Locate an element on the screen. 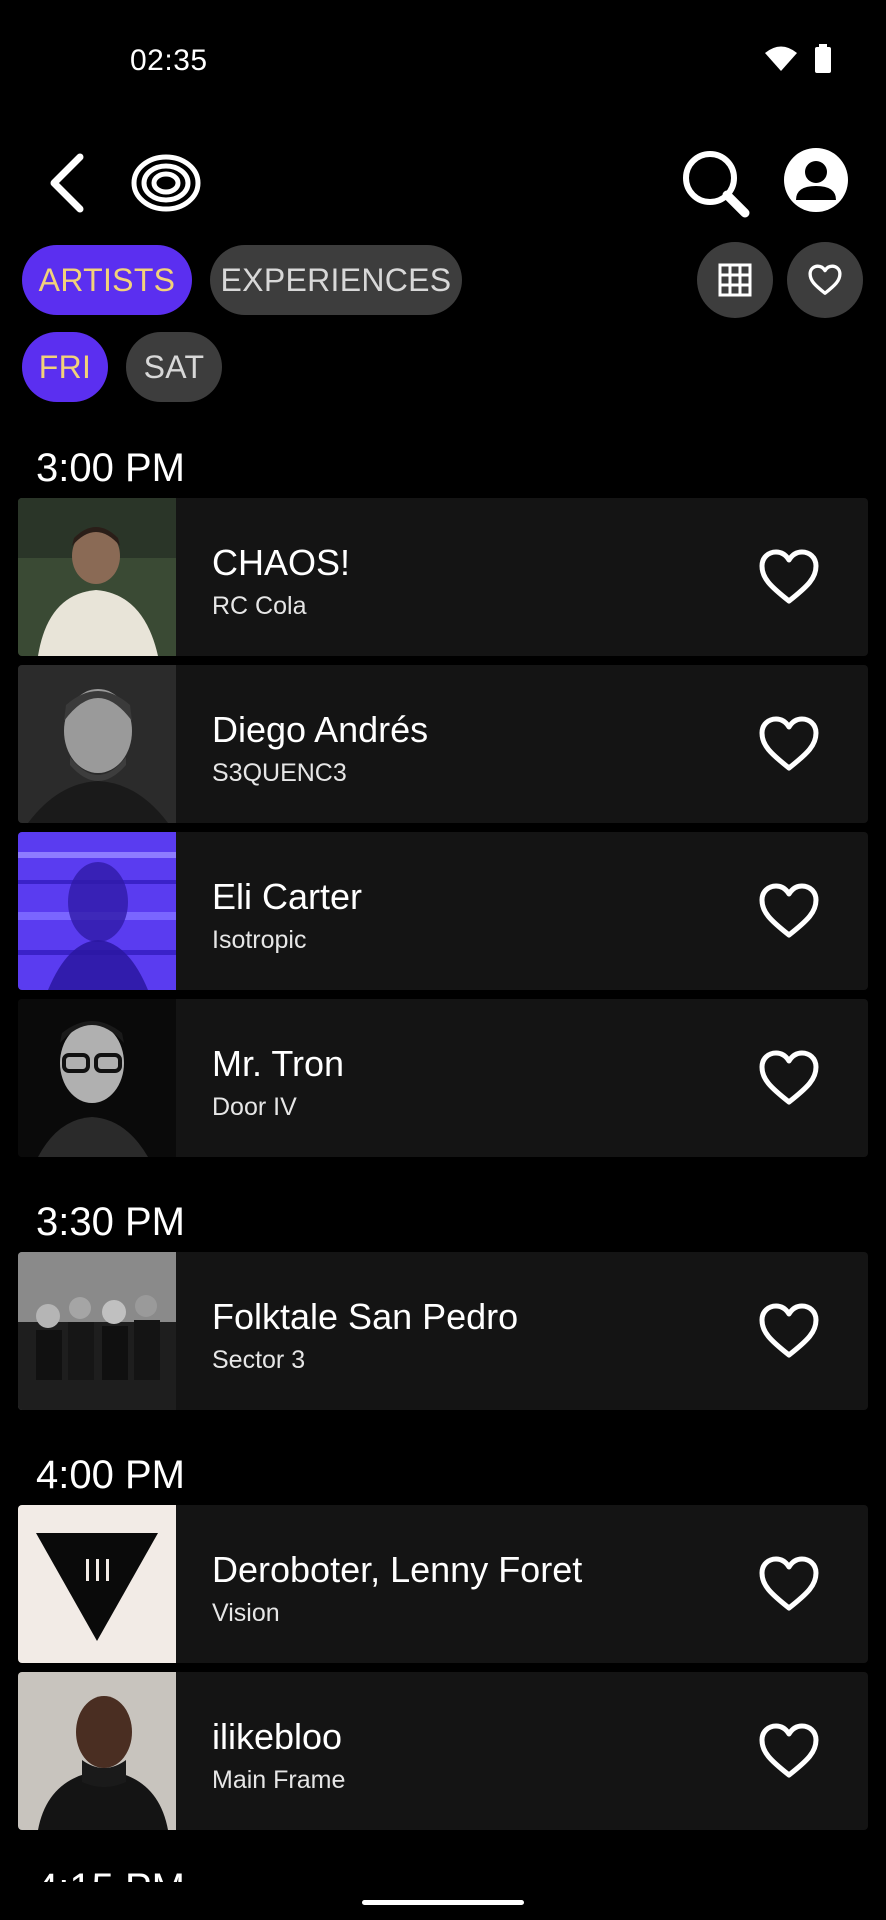  back-button is located at coordinates (66, 183).